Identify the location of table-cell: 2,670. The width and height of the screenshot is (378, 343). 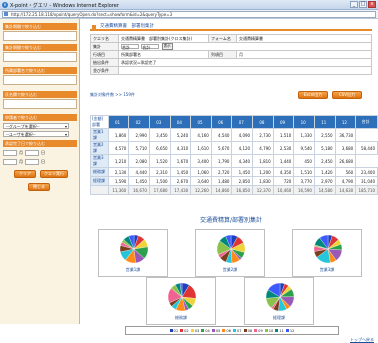
(180, 181).